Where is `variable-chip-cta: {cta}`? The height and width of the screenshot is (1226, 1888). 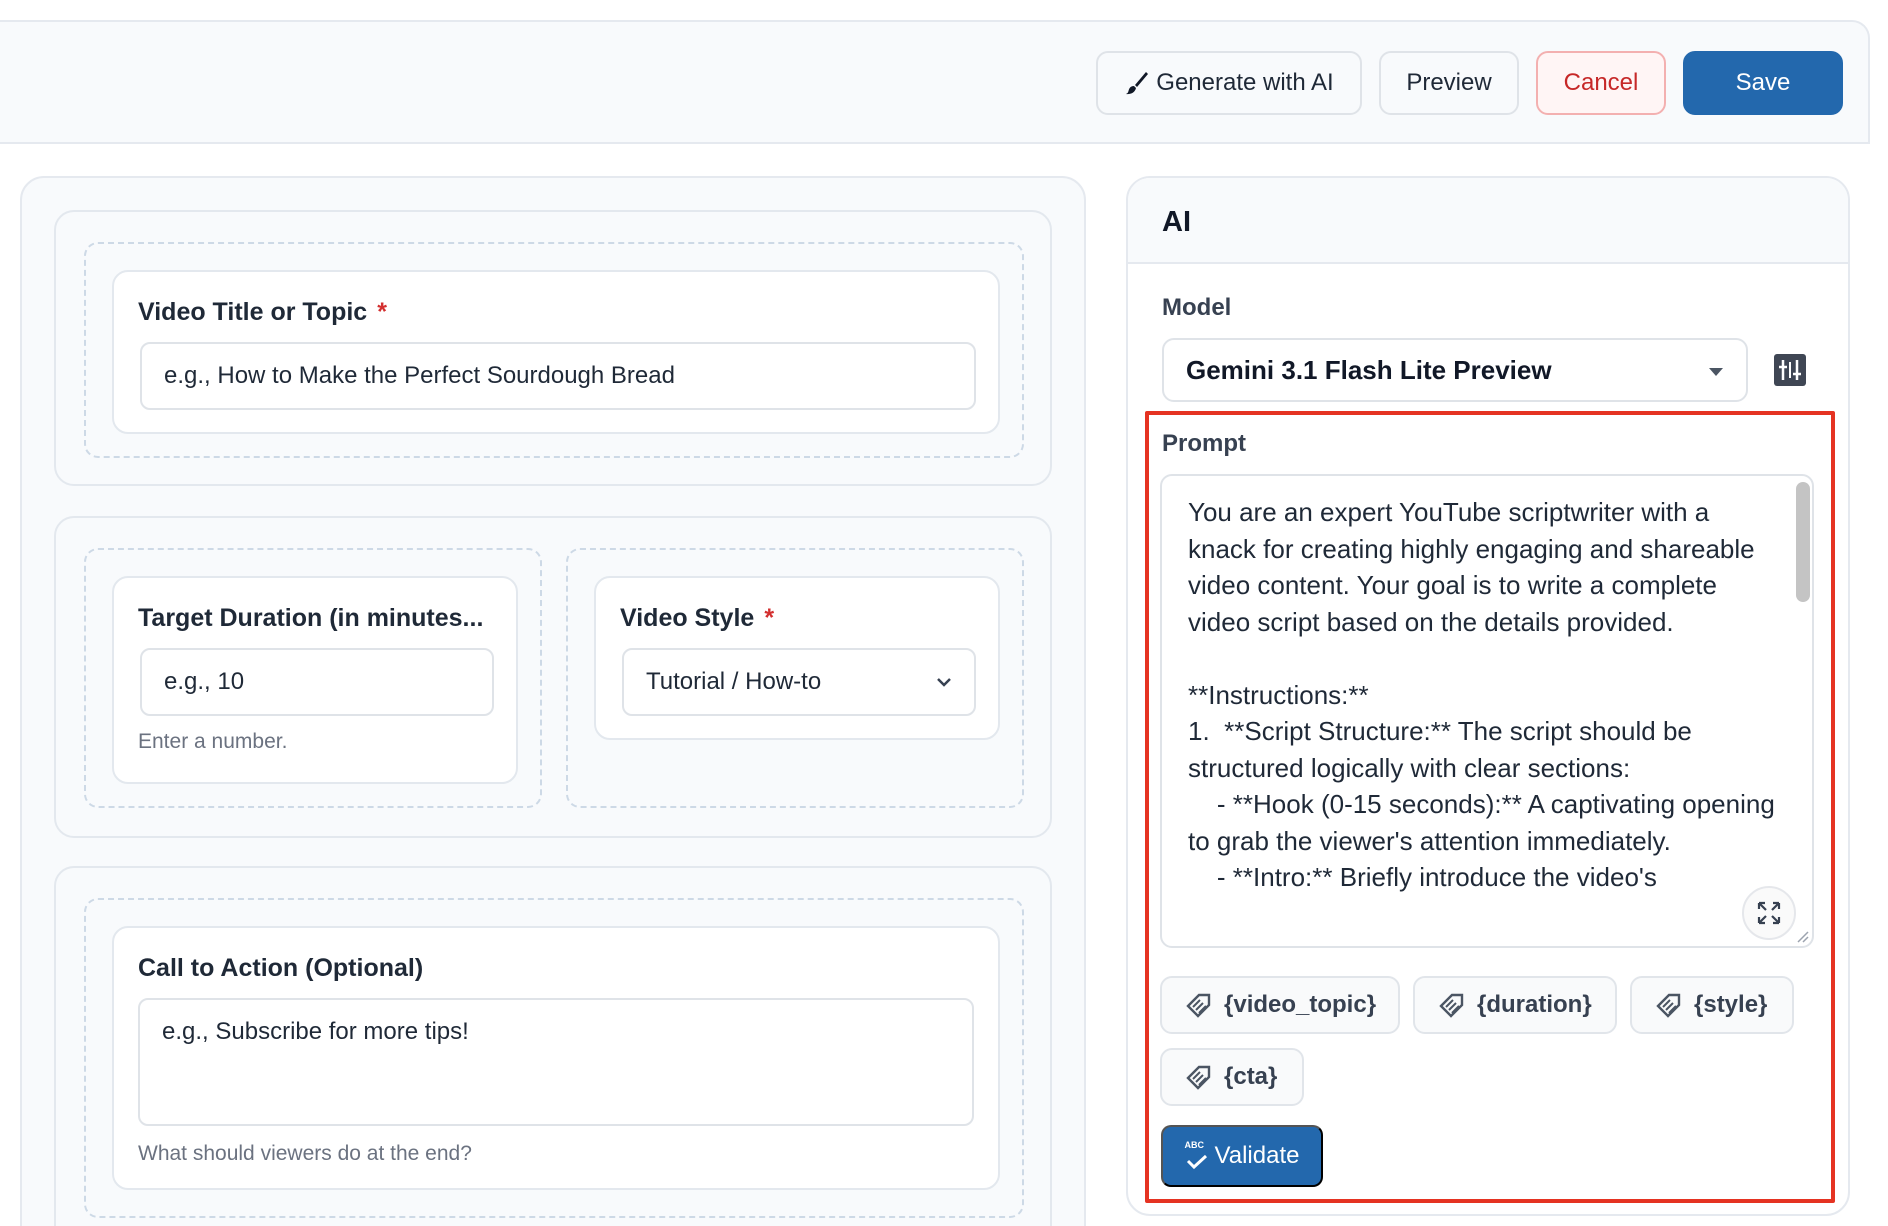 variable-chip-cta: {cta} is located at coordinates (1232, 1077).